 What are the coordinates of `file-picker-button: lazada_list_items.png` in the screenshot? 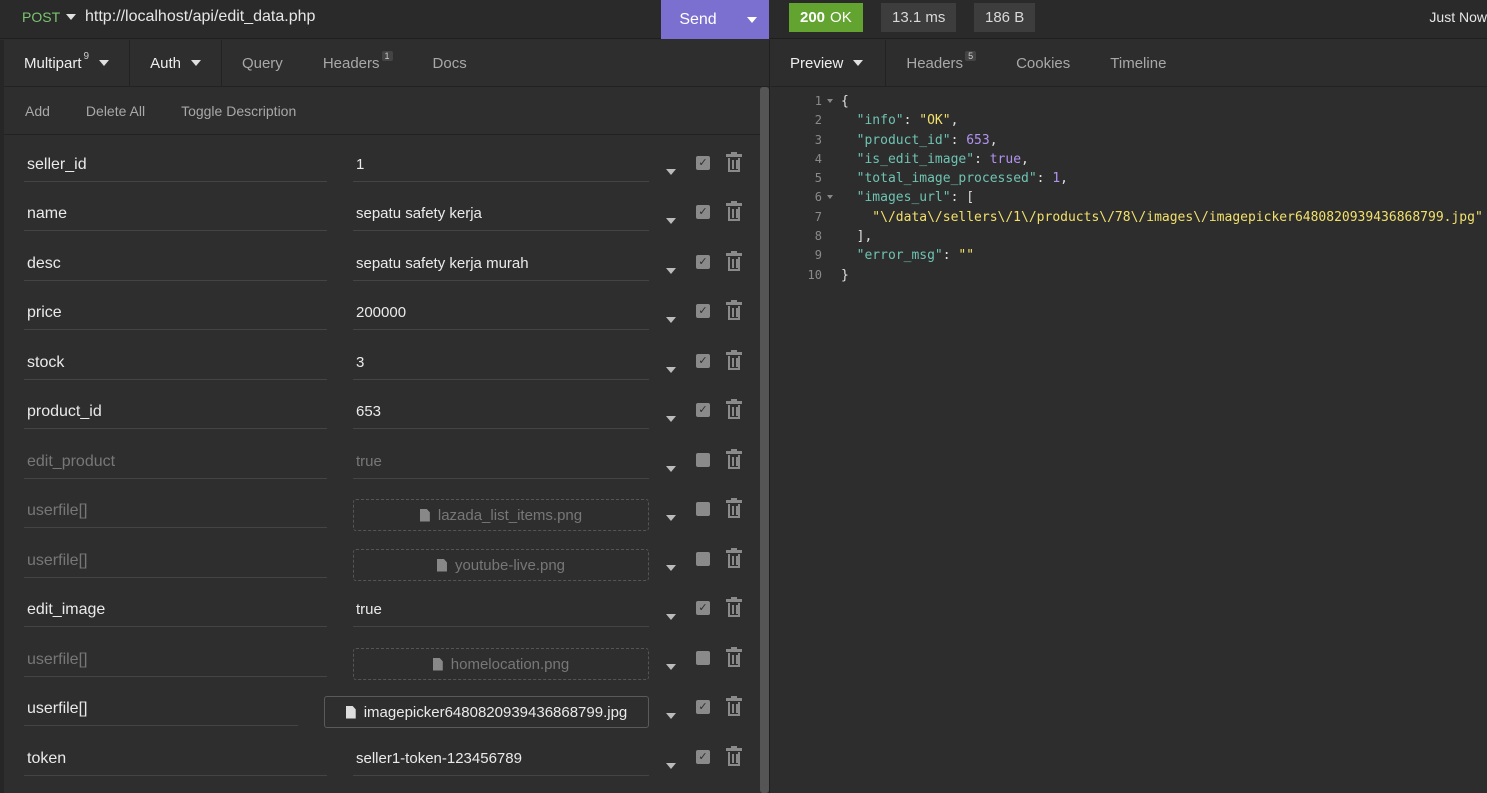 It's located at (501, 515).